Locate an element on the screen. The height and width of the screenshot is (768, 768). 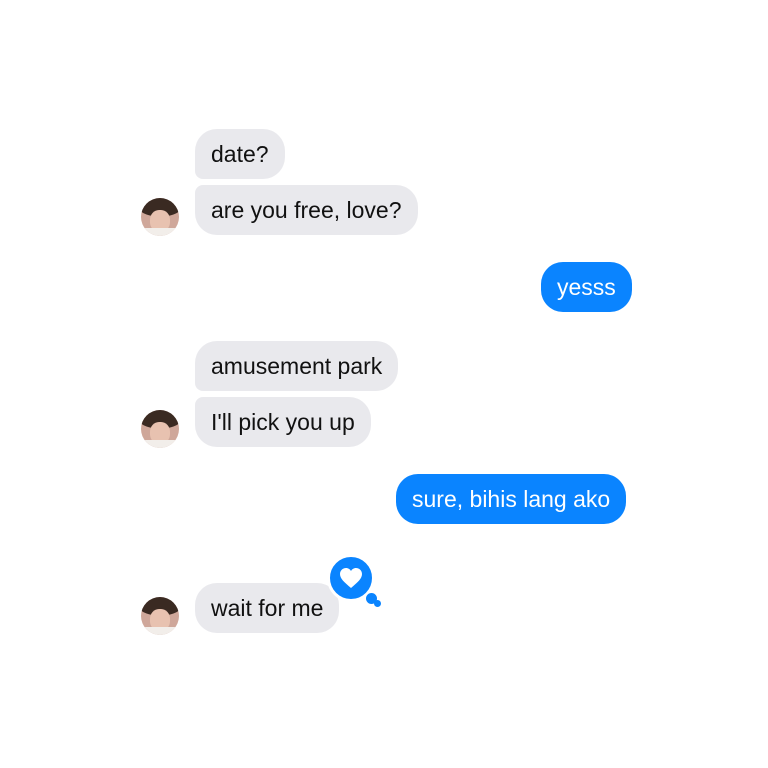
sent-message-bubble: yesss is located at coordinates (586, 287).